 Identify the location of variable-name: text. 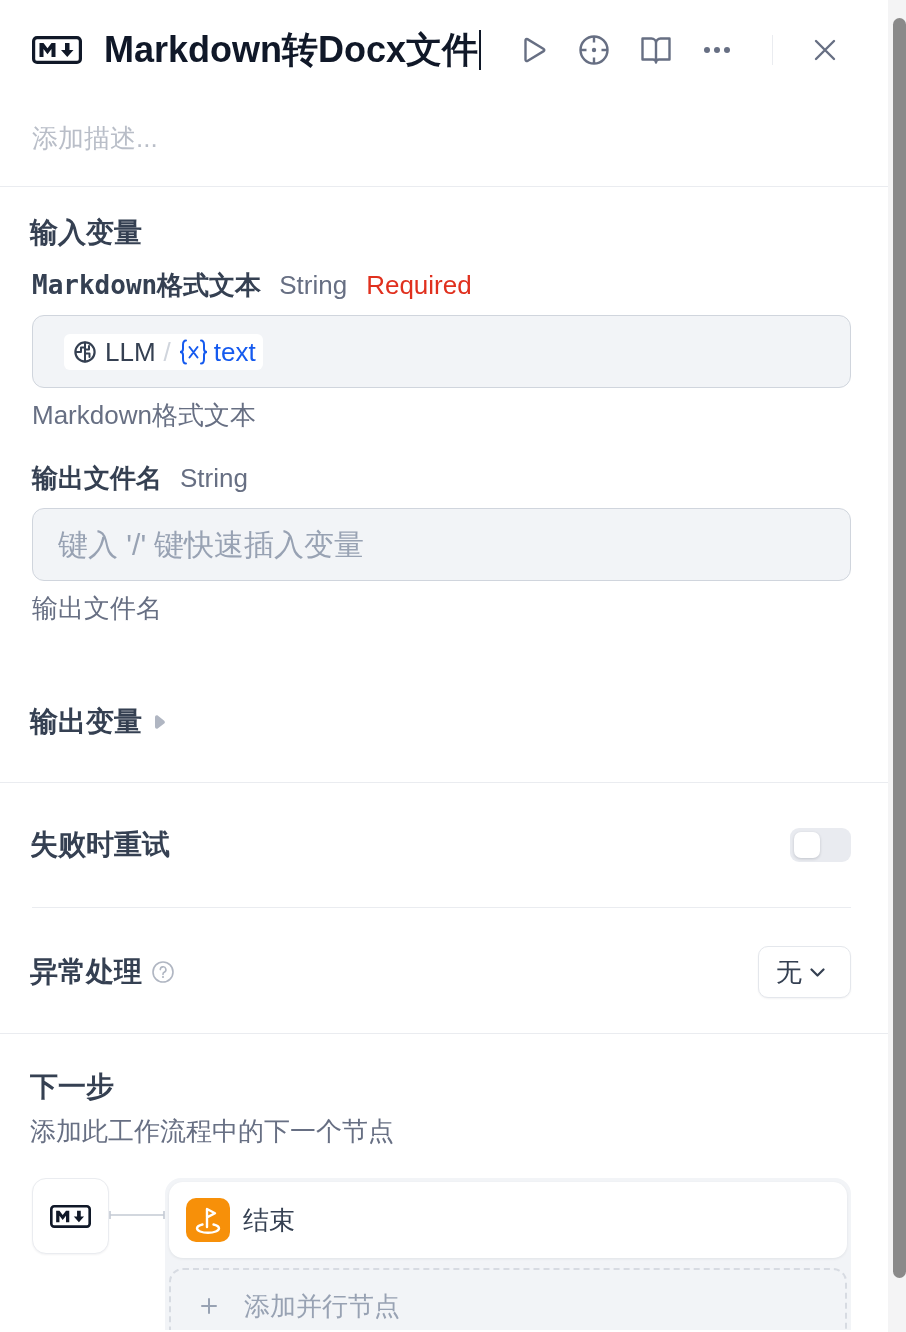
(234, 352).